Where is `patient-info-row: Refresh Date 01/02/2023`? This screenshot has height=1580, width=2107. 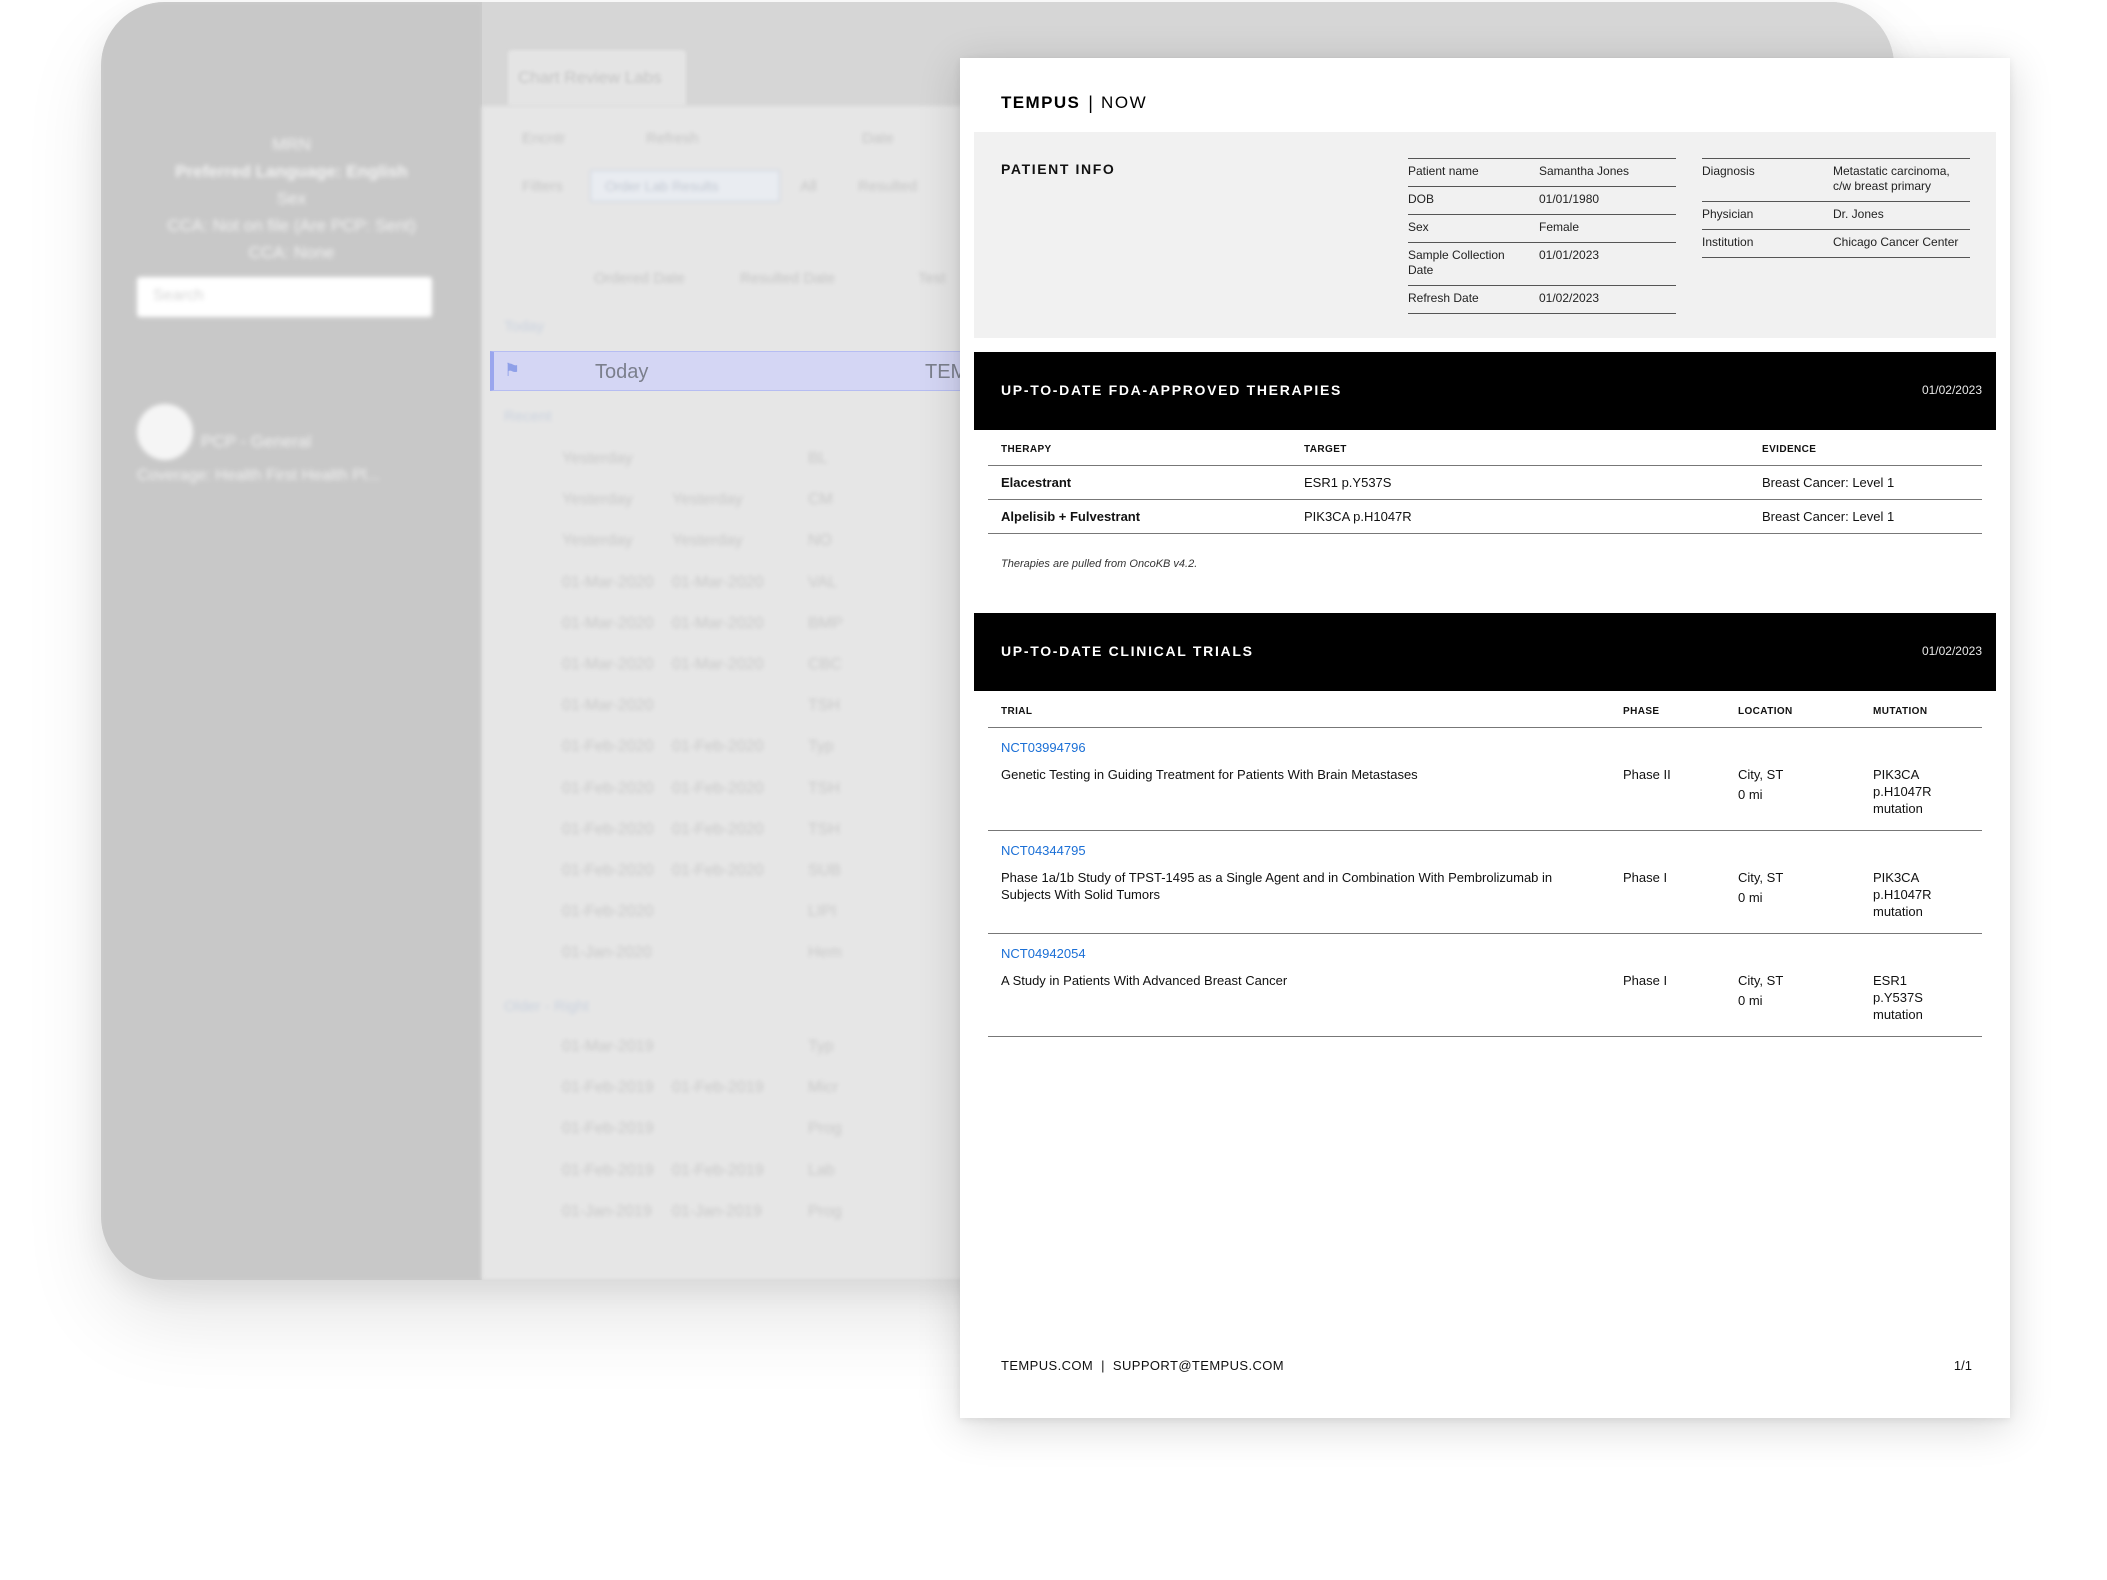 patient-info-row: Refresh Date 01/02/2023 is located at coordinates (1542, 300).